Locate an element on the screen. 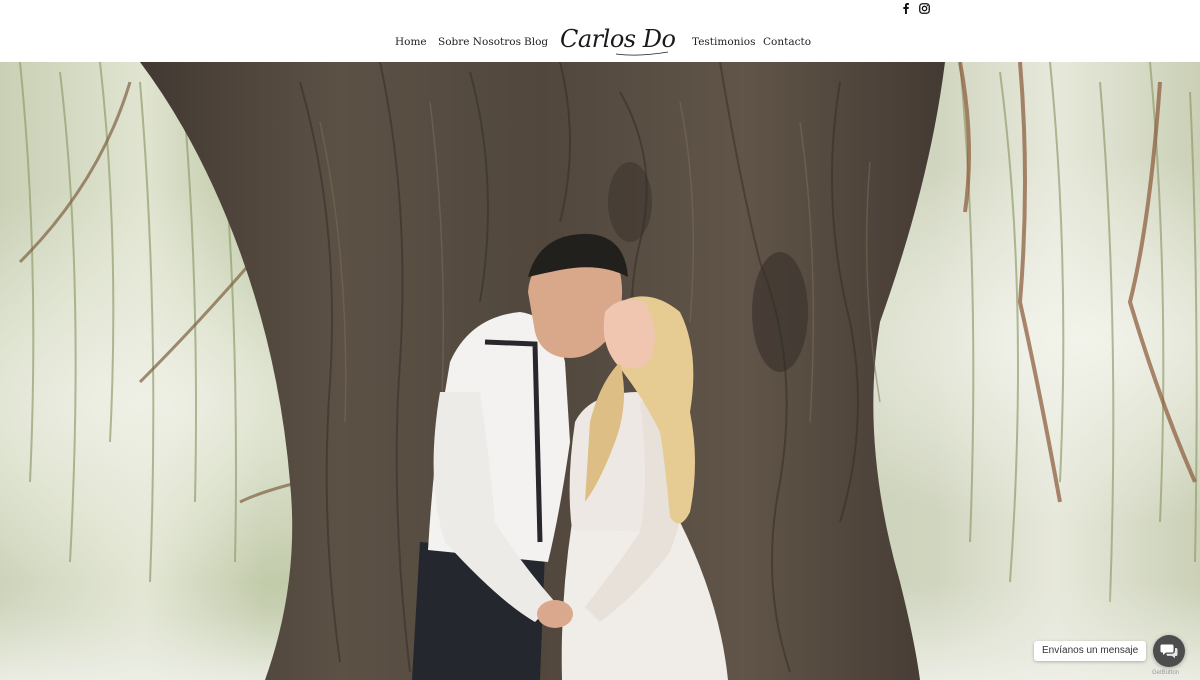 The image size is (1200, 680). site-logo: Carlos Dona is located at coordinates (631, 42).